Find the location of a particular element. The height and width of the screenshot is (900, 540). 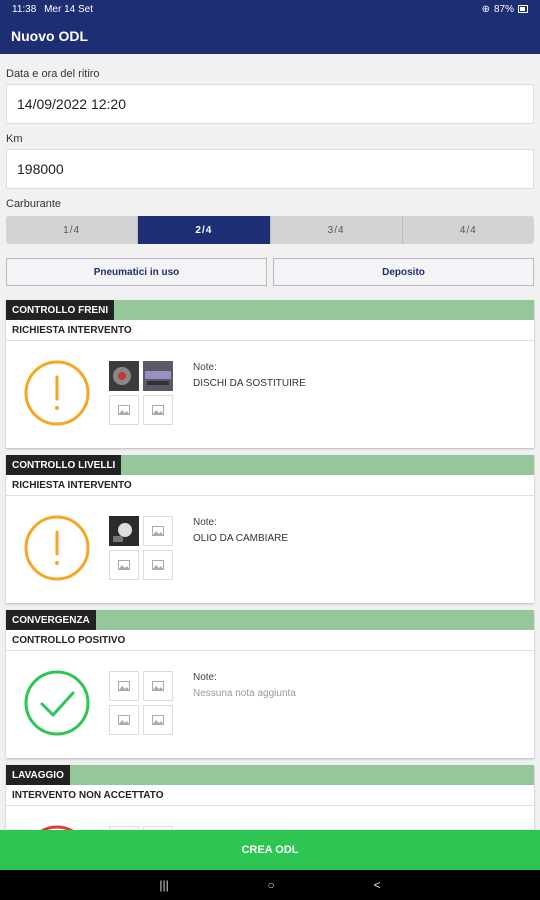

pickup-datetime-field: 14/09/2022 12:20 is located at coordinates (270, 104).